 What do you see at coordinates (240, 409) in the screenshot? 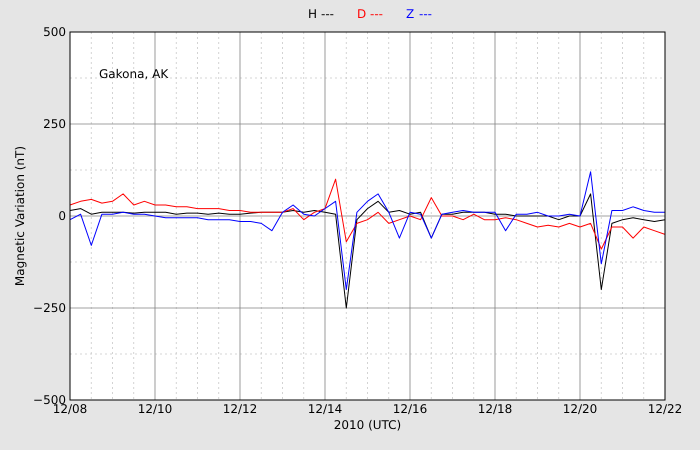
I see `axis-tick-label: 12/12` at bounding box center [240, 409].